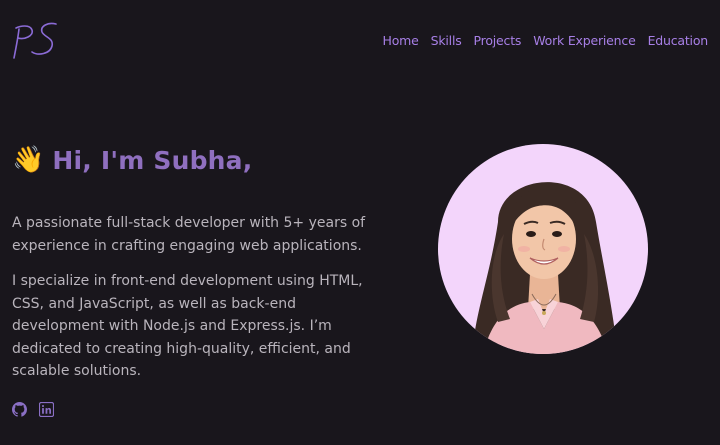  What do you see at coordinates (46, 409) in the screenshot?
I see `linkedin-icon` at bounding box center [46, 409].